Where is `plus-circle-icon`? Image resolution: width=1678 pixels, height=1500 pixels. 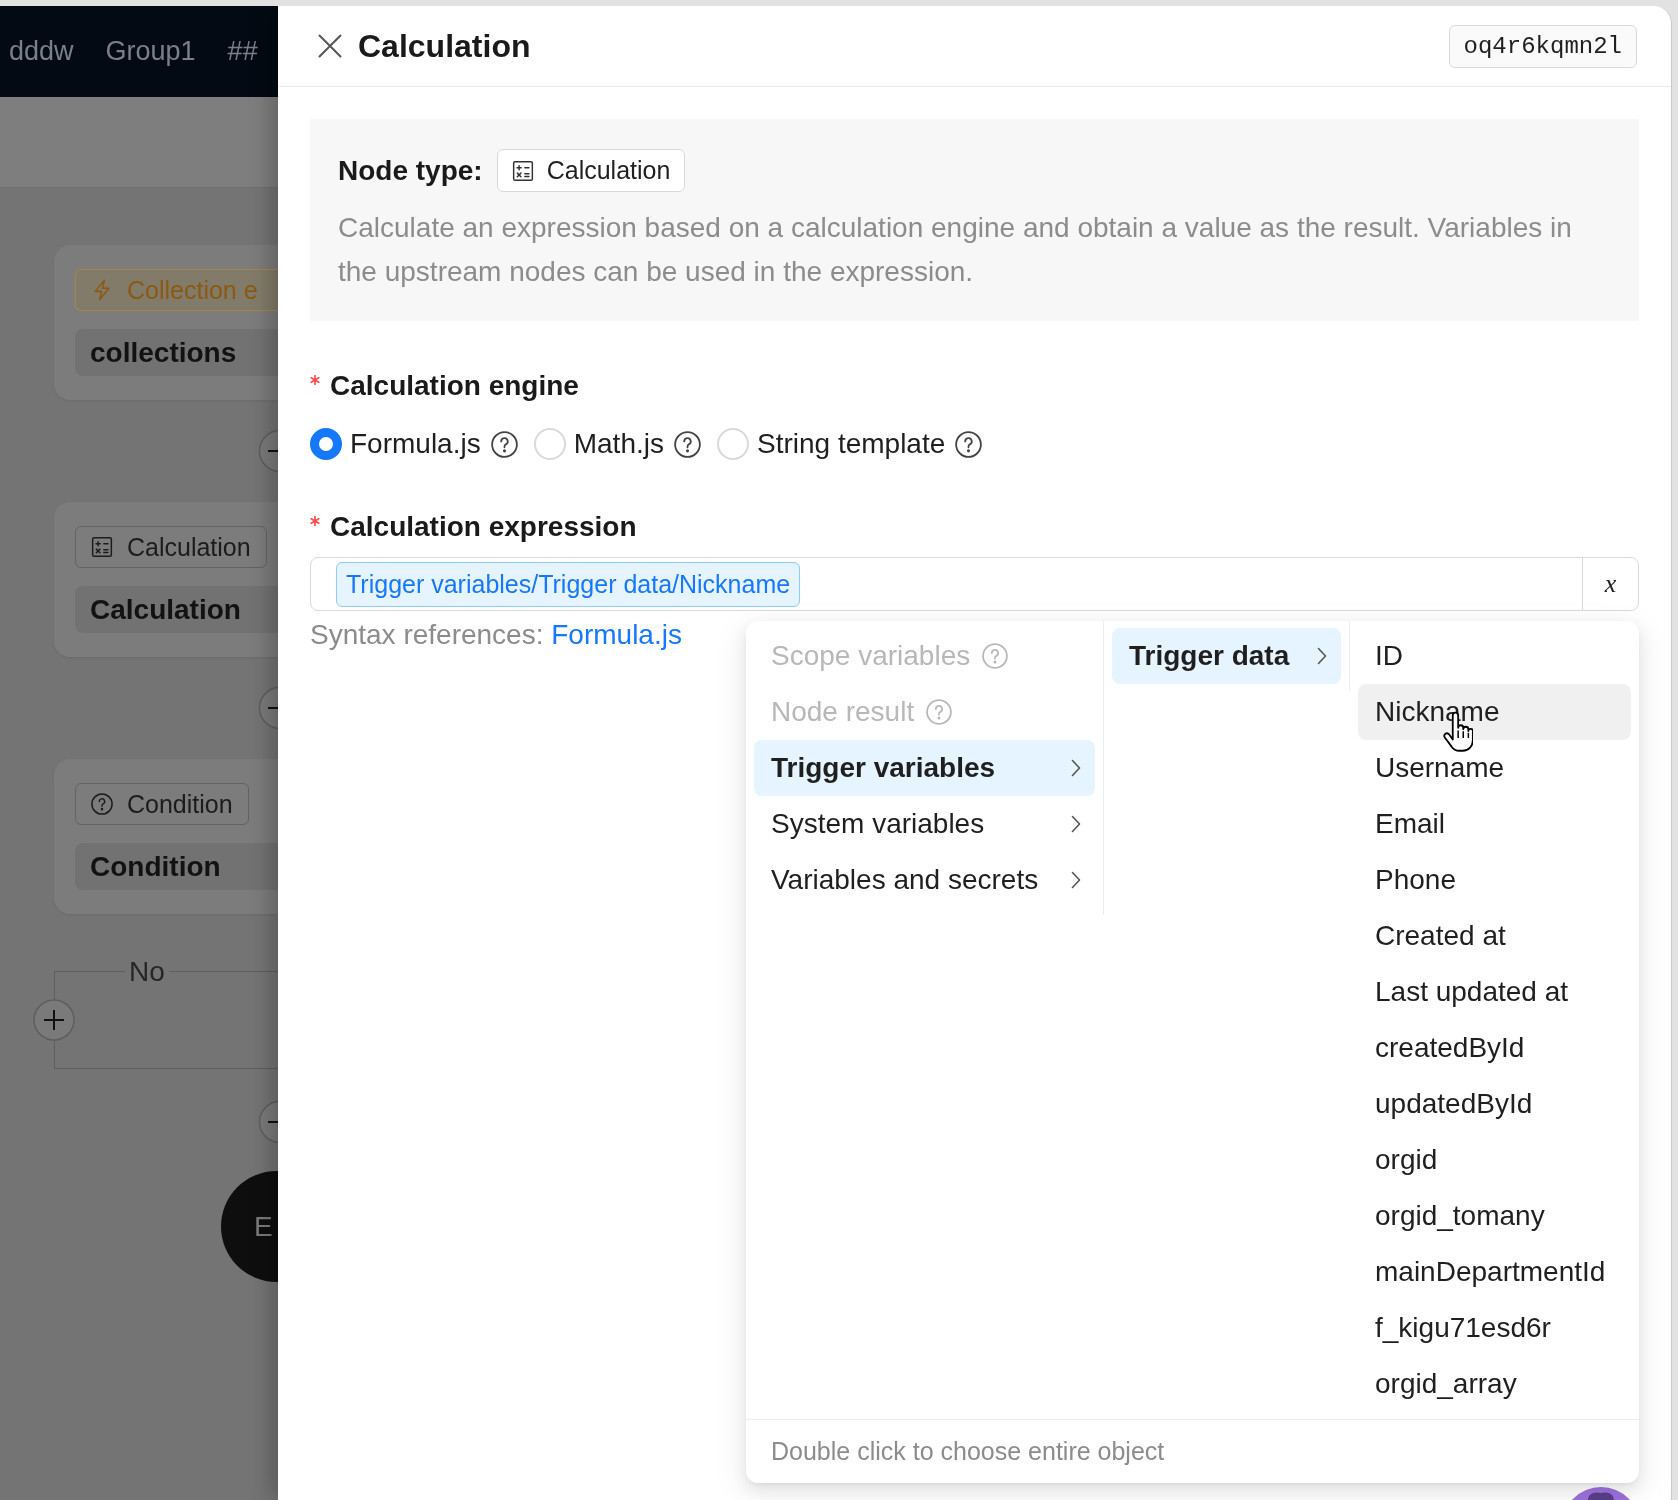 plus-circle-icon is located at coordinates (54, 1020).